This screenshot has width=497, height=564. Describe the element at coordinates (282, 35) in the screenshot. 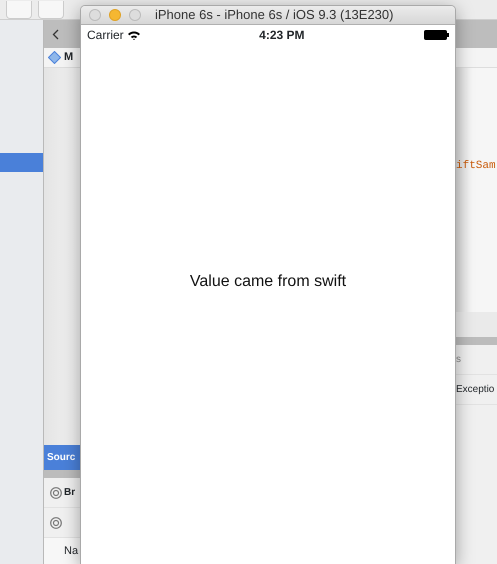

I see `clock-text: 4:23 PM` at that location.